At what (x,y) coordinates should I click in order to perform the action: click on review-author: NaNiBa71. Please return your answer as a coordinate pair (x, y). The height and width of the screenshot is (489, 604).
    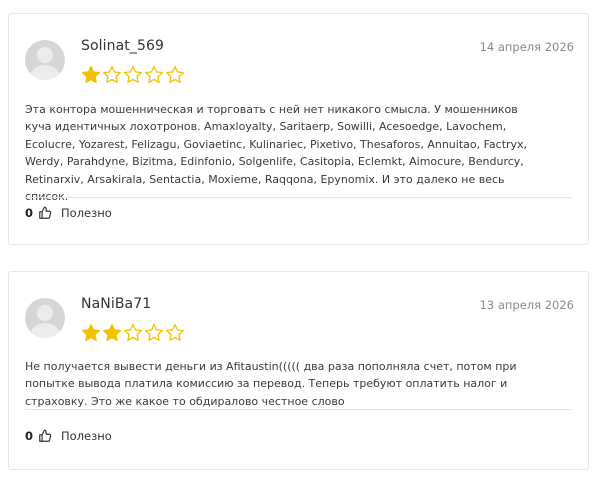
    Looking at the image, I should click on (116, 304).